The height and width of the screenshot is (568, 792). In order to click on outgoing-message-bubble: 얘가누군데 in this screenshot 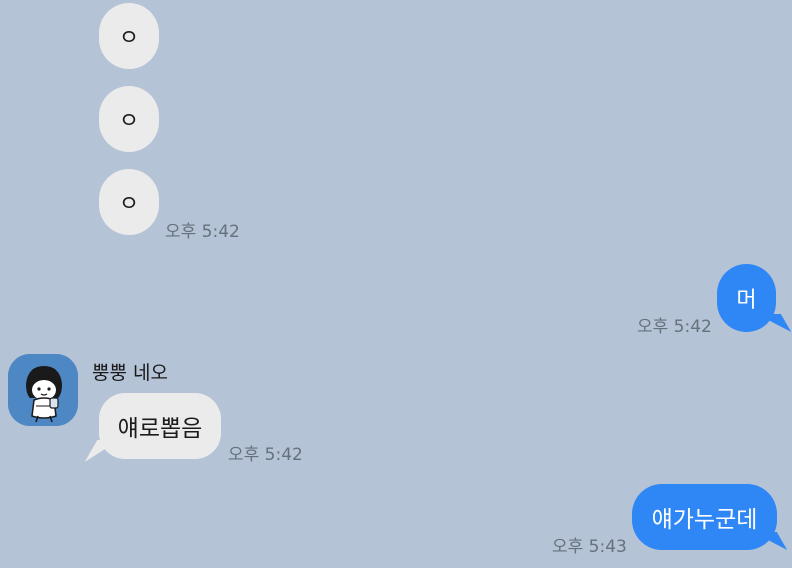, I will do `click(704, 517)`.